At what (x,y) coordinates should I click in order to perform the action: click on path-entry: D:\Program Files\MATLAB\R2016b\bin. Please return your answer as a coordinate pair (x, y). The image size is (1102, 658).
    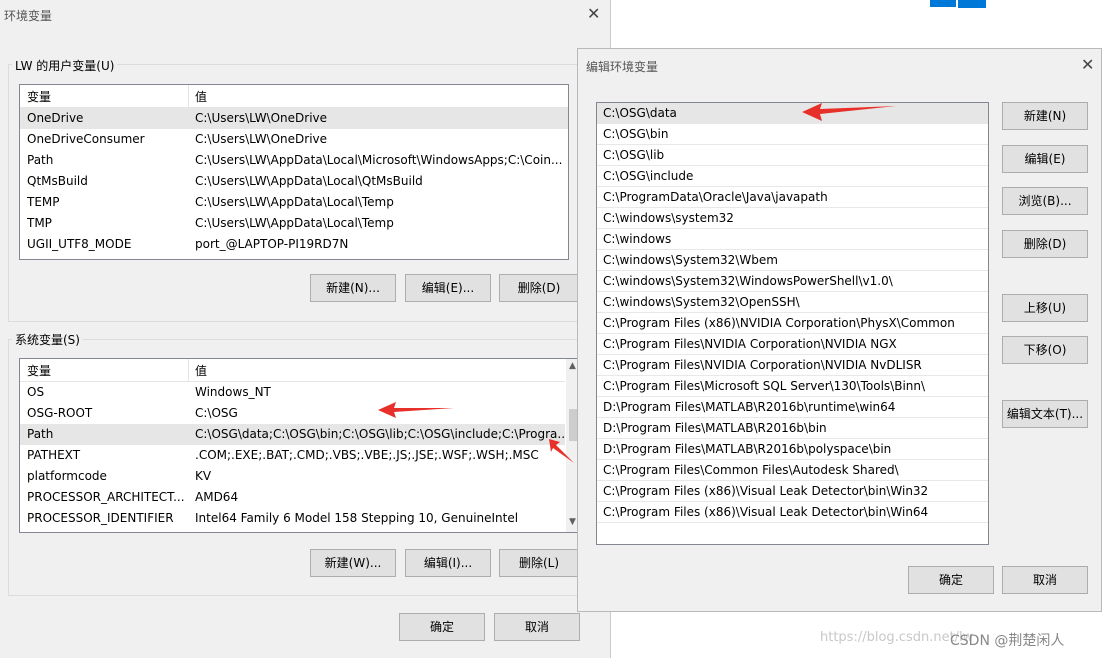
    Looking at the image, I should click on (792, 428).